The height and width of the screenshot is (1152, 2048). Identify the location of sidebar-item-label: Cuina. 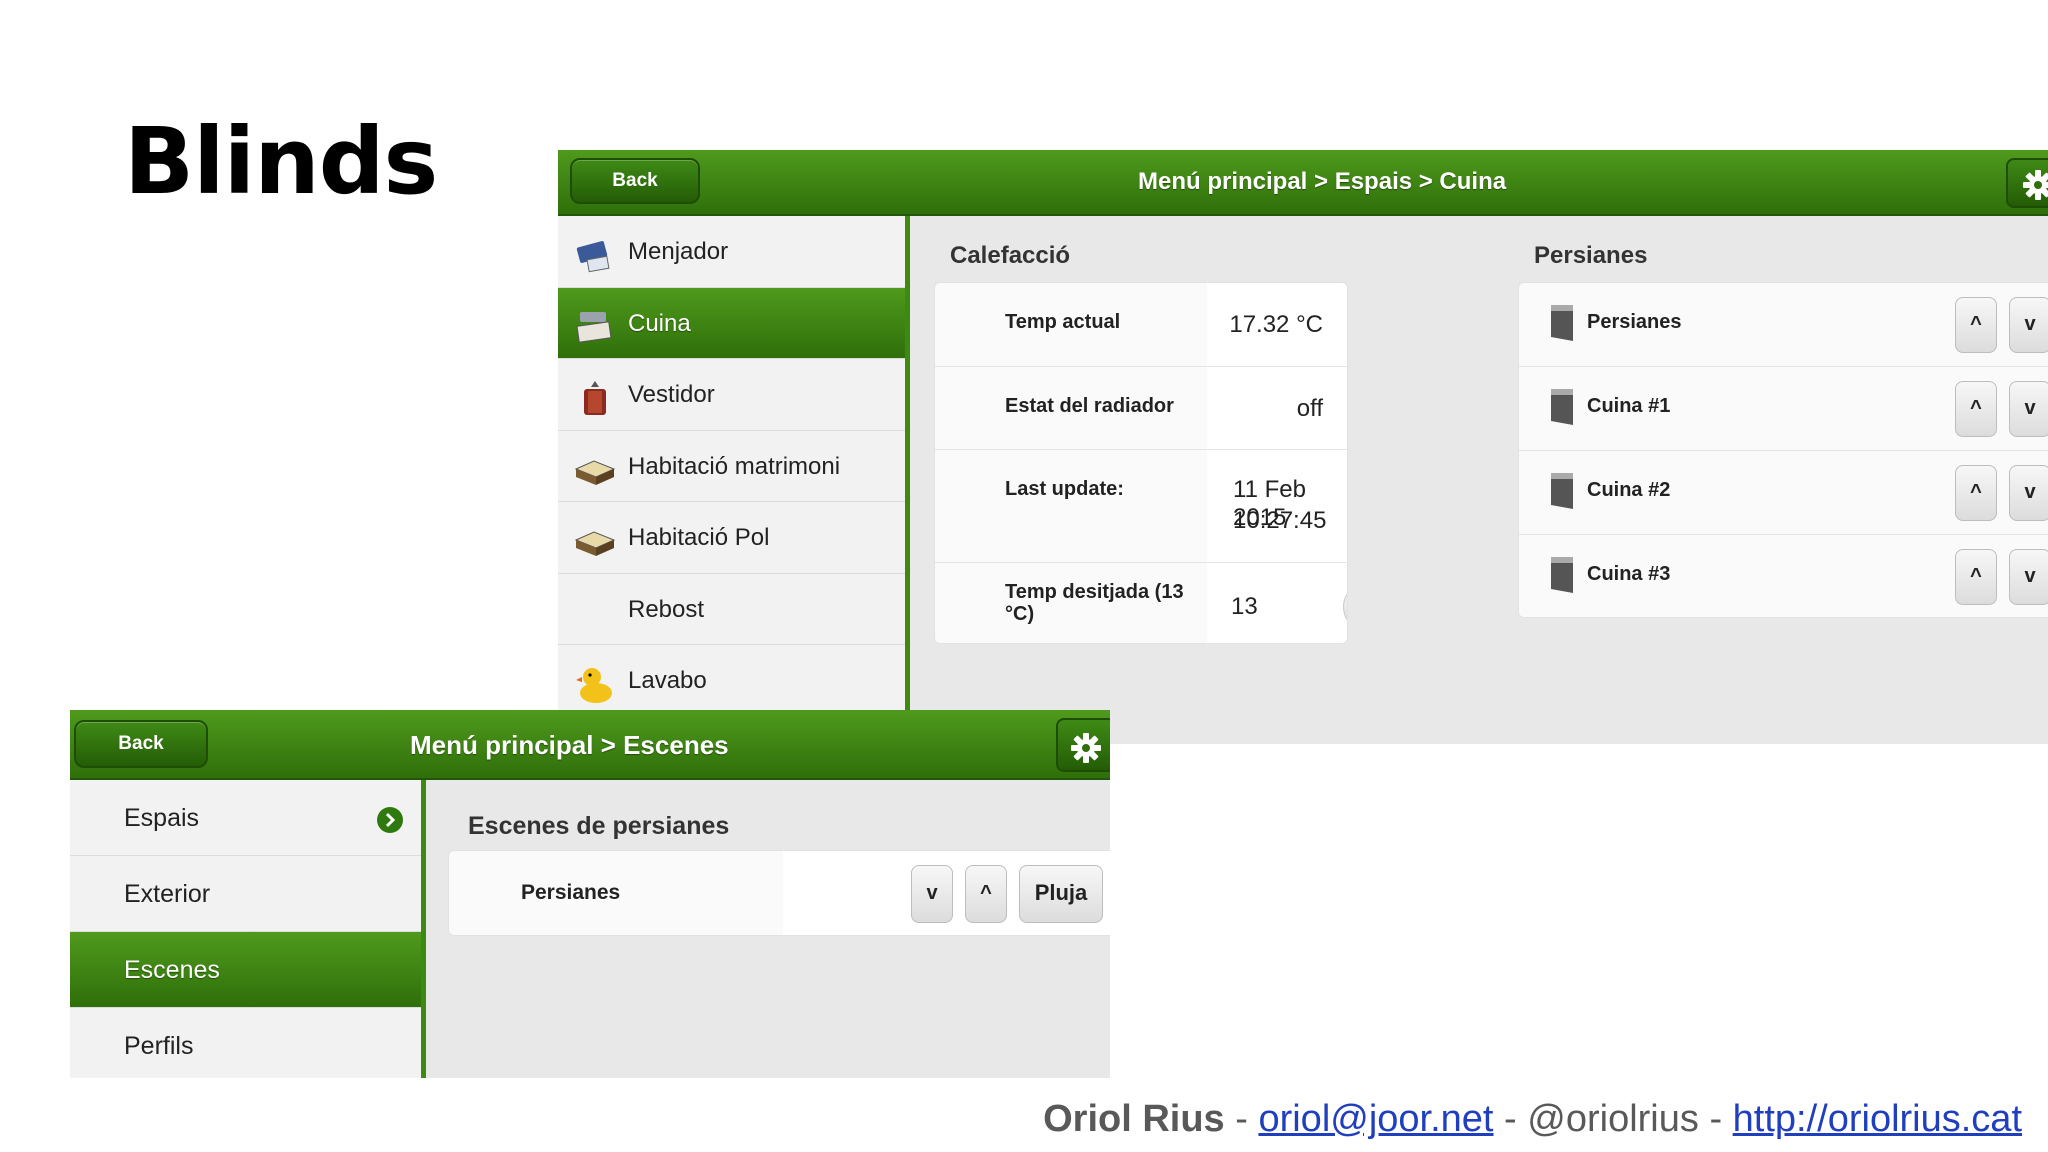
(659, 323).